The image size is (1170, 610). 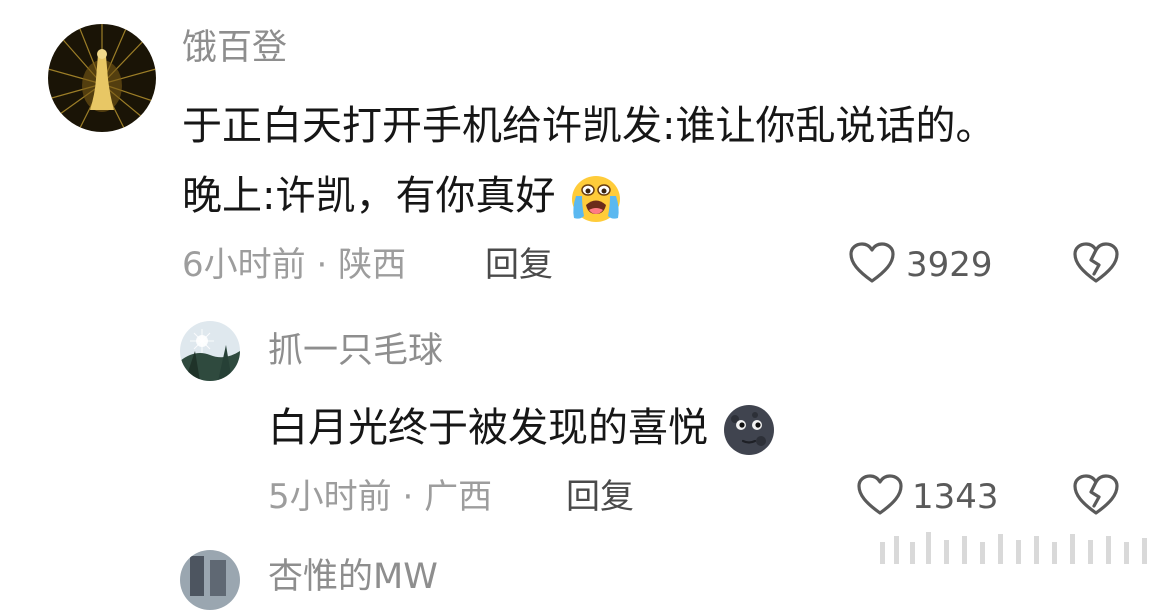 What do you see at coordinates (955, 497) in the screenshot?
I see `like-count: 1343` at bounding box center [955, 497].